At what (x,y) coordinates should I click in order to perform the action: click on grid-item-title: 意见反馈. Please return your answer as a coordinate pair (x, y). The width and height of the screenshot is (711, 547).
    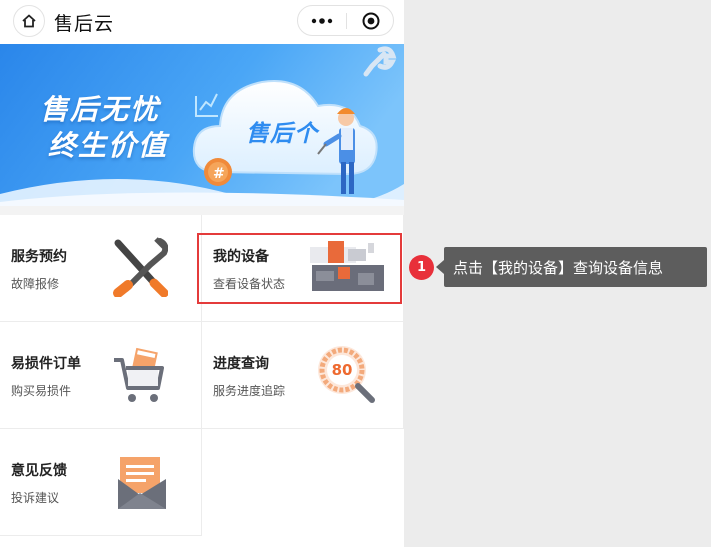
    Looking at the image, I should click on (39, 471).